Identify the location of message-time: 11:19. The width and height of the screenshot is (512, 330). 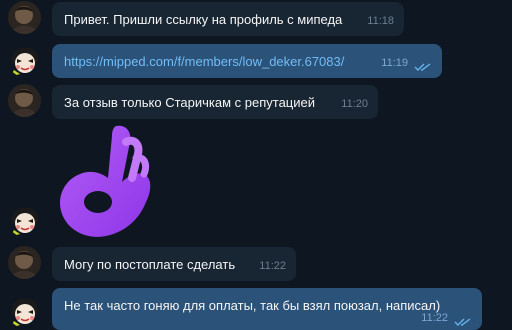
(394, 63).